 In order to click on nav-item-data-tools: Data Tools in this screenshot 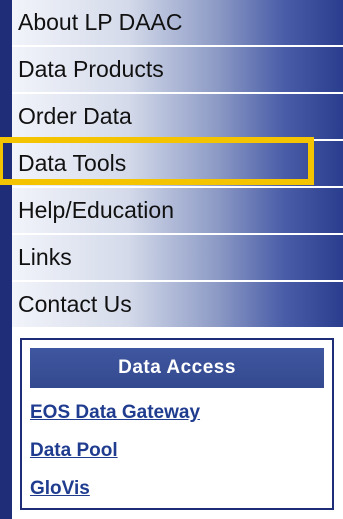, I will do `click(177, 163)`.